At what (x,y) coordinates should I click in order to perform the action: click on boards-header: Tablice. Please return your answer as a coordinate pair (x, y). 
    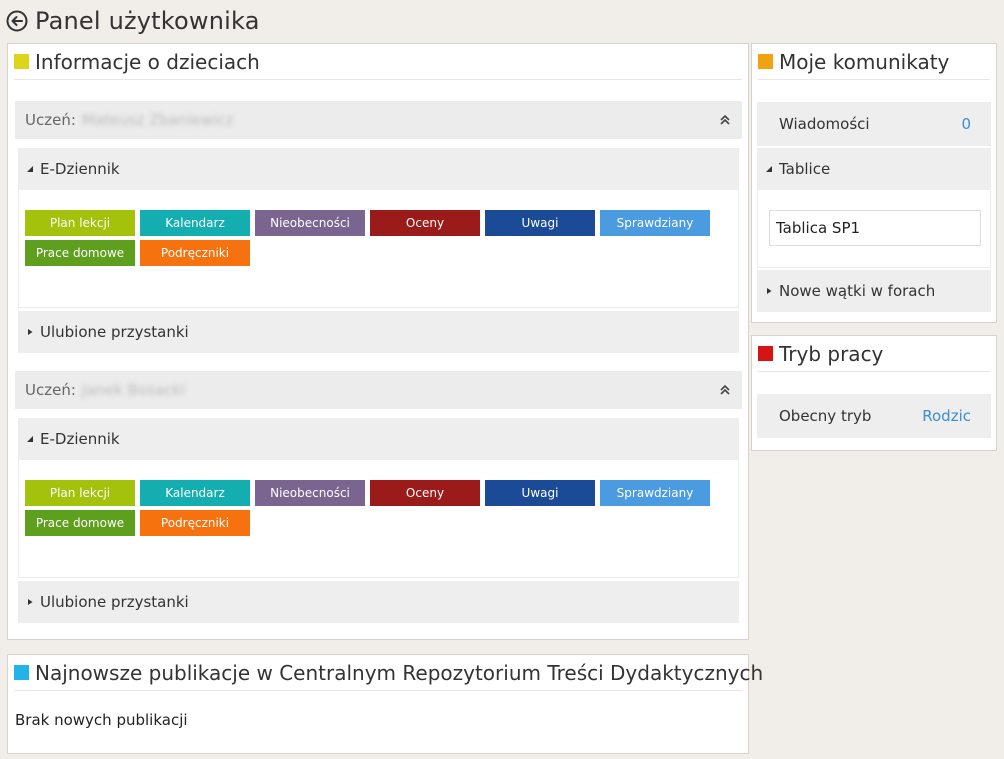
    Looking at the image, I should click on (874, 169).